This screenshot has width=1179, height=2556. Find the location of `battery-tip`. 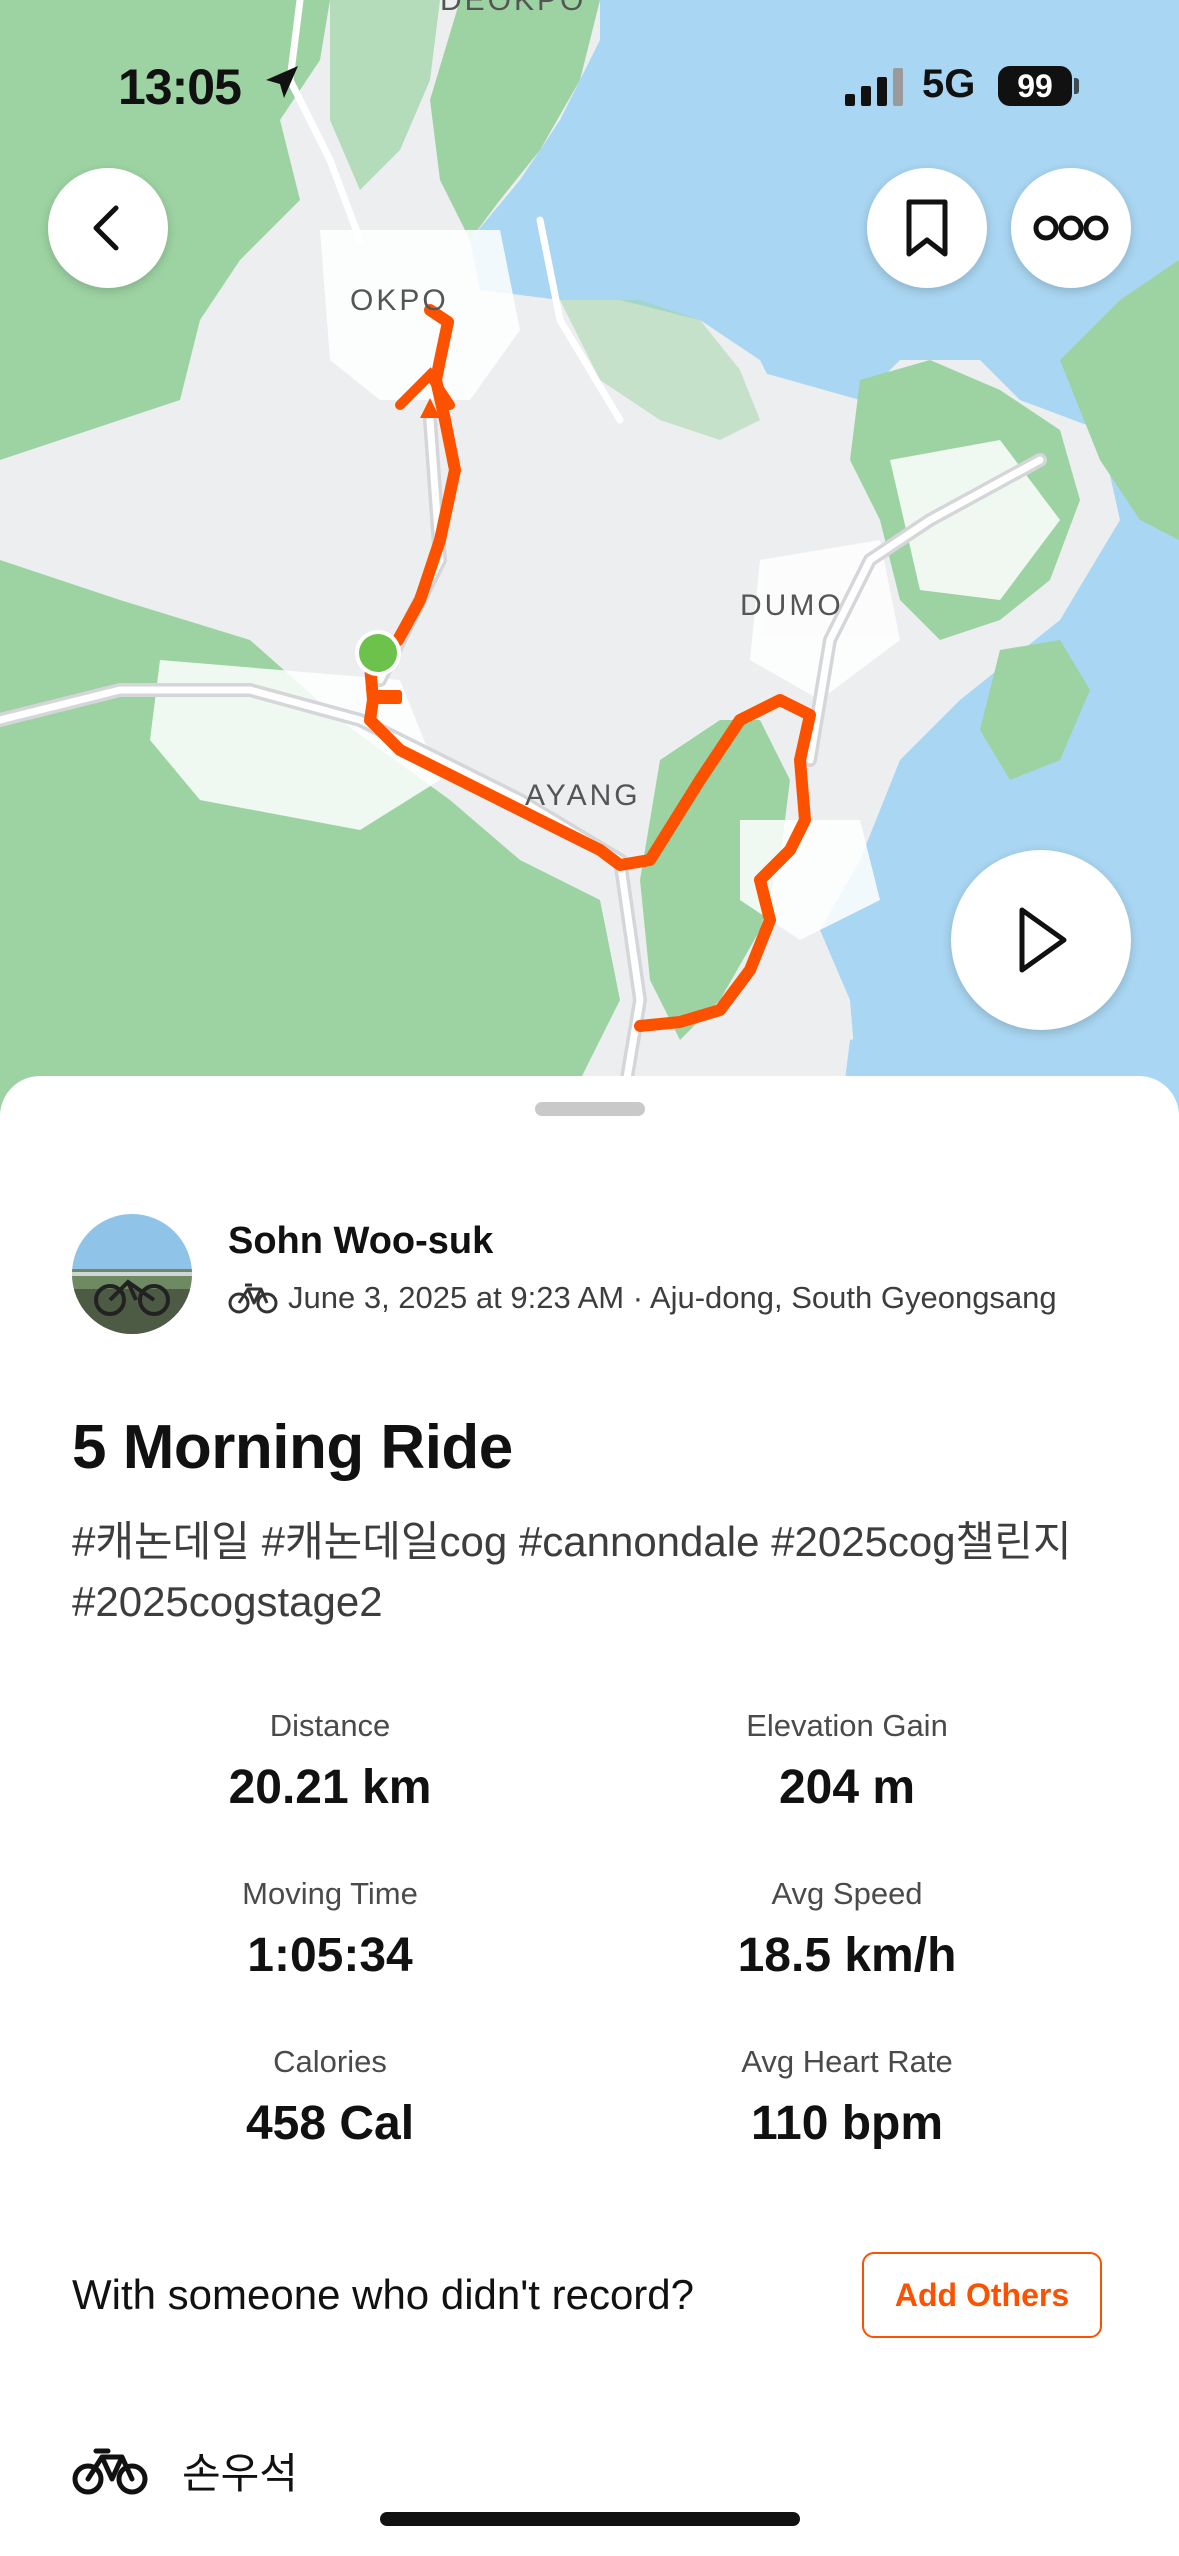

battery-tip is located at coordinates (1076, 86).